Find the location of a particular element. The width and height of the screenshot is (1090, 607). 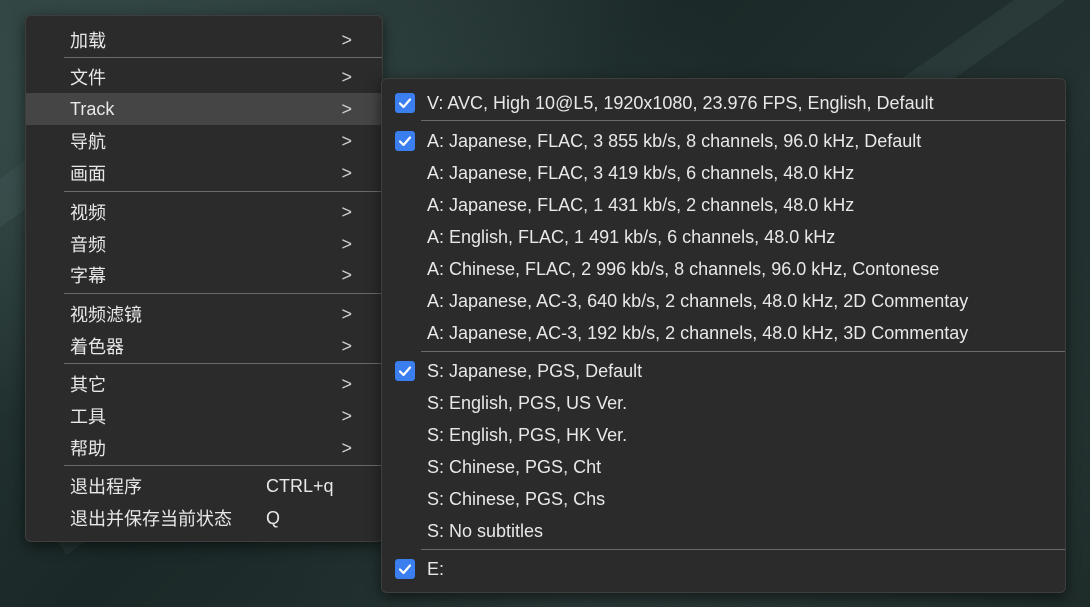

menu-item-audio: 音频 > is located at coordinates (204, 244).